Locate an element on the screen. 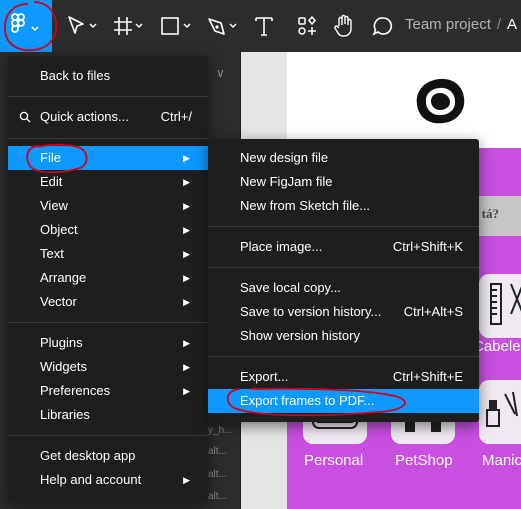  menu-label: New FigJam file is located at coordinates (286, 181).